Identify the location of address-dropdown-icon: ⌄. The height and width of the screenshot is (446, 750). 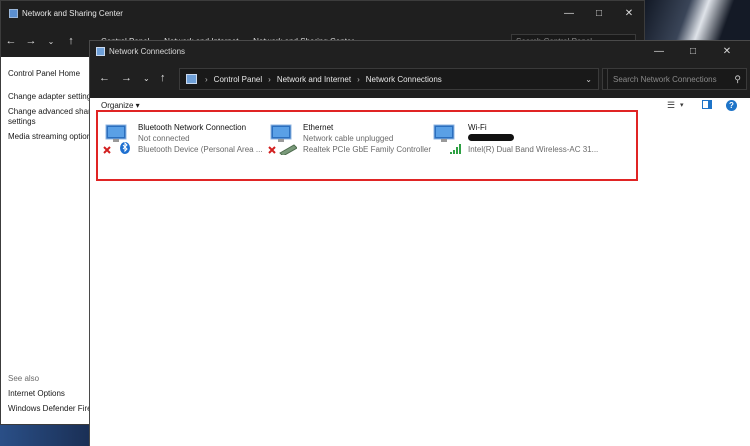
(588, 79).